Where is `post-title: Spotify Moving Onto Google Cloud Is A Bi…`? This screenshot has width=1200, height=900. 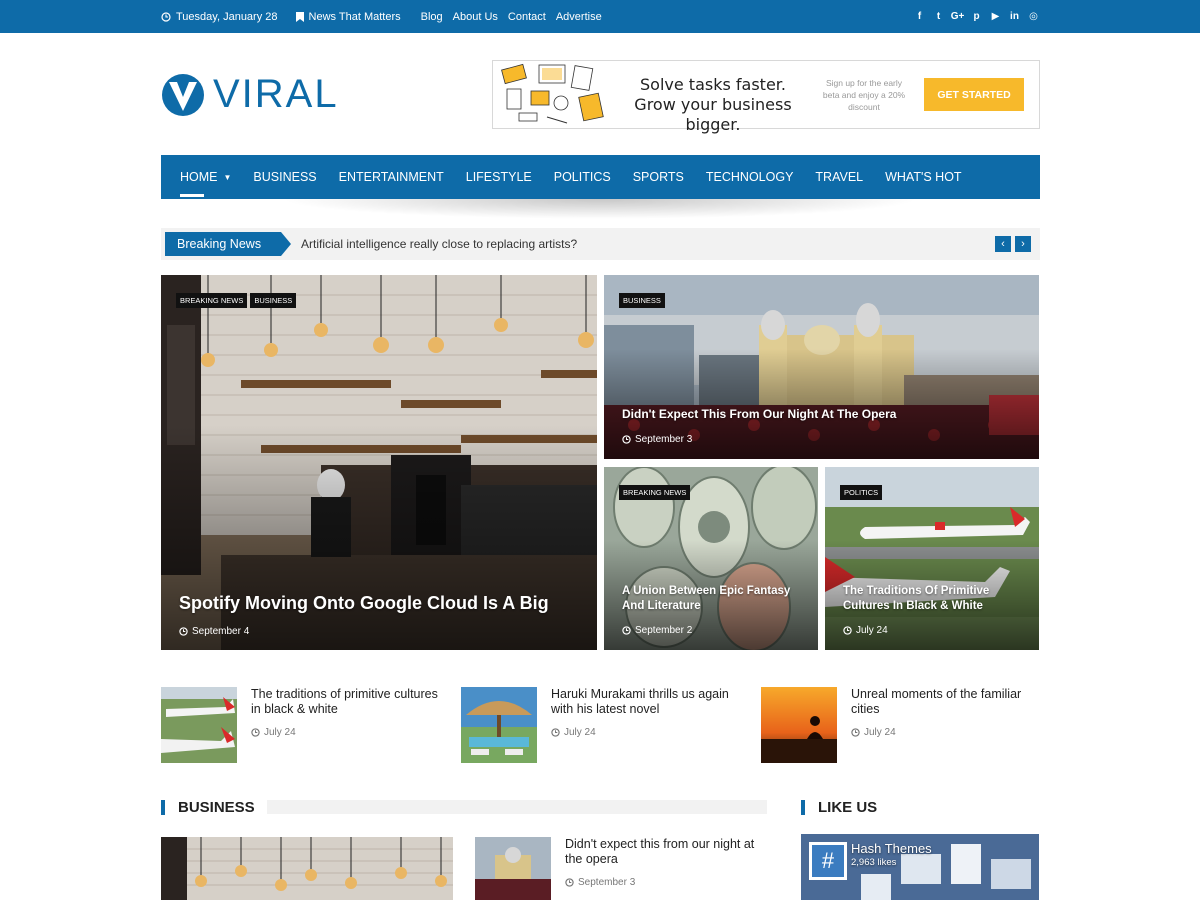
post-title: Spotify Moving Onto Google Cloud Is A Bi… is located at coordinates (381, 603).